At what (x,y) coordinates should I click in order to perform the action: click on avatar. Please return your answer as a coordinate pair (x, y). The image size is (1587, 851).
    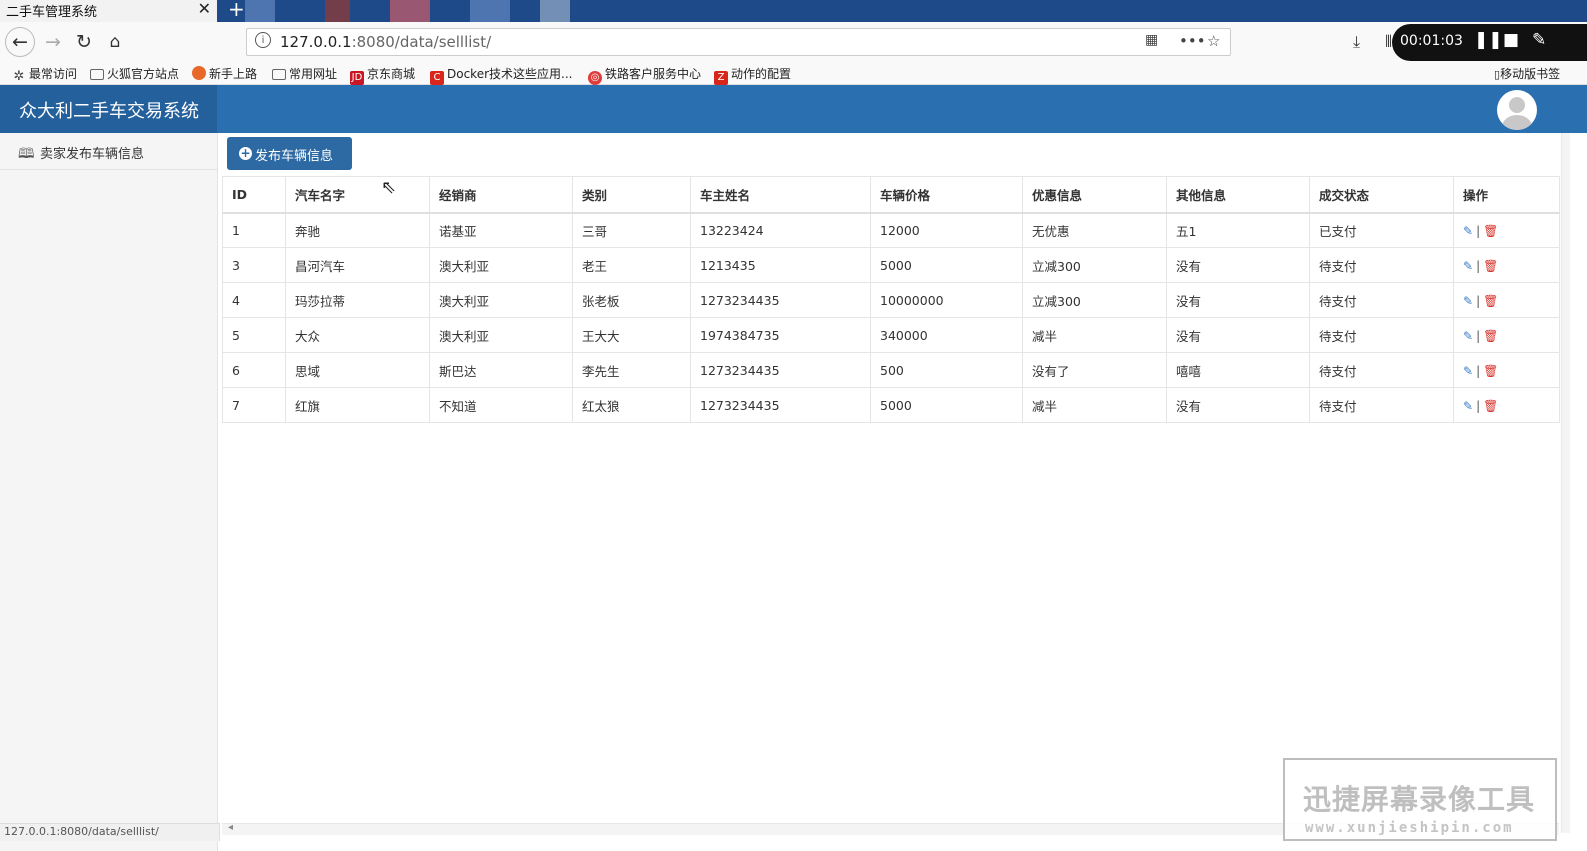
    Looking at the image, I should click on (1517, 110).